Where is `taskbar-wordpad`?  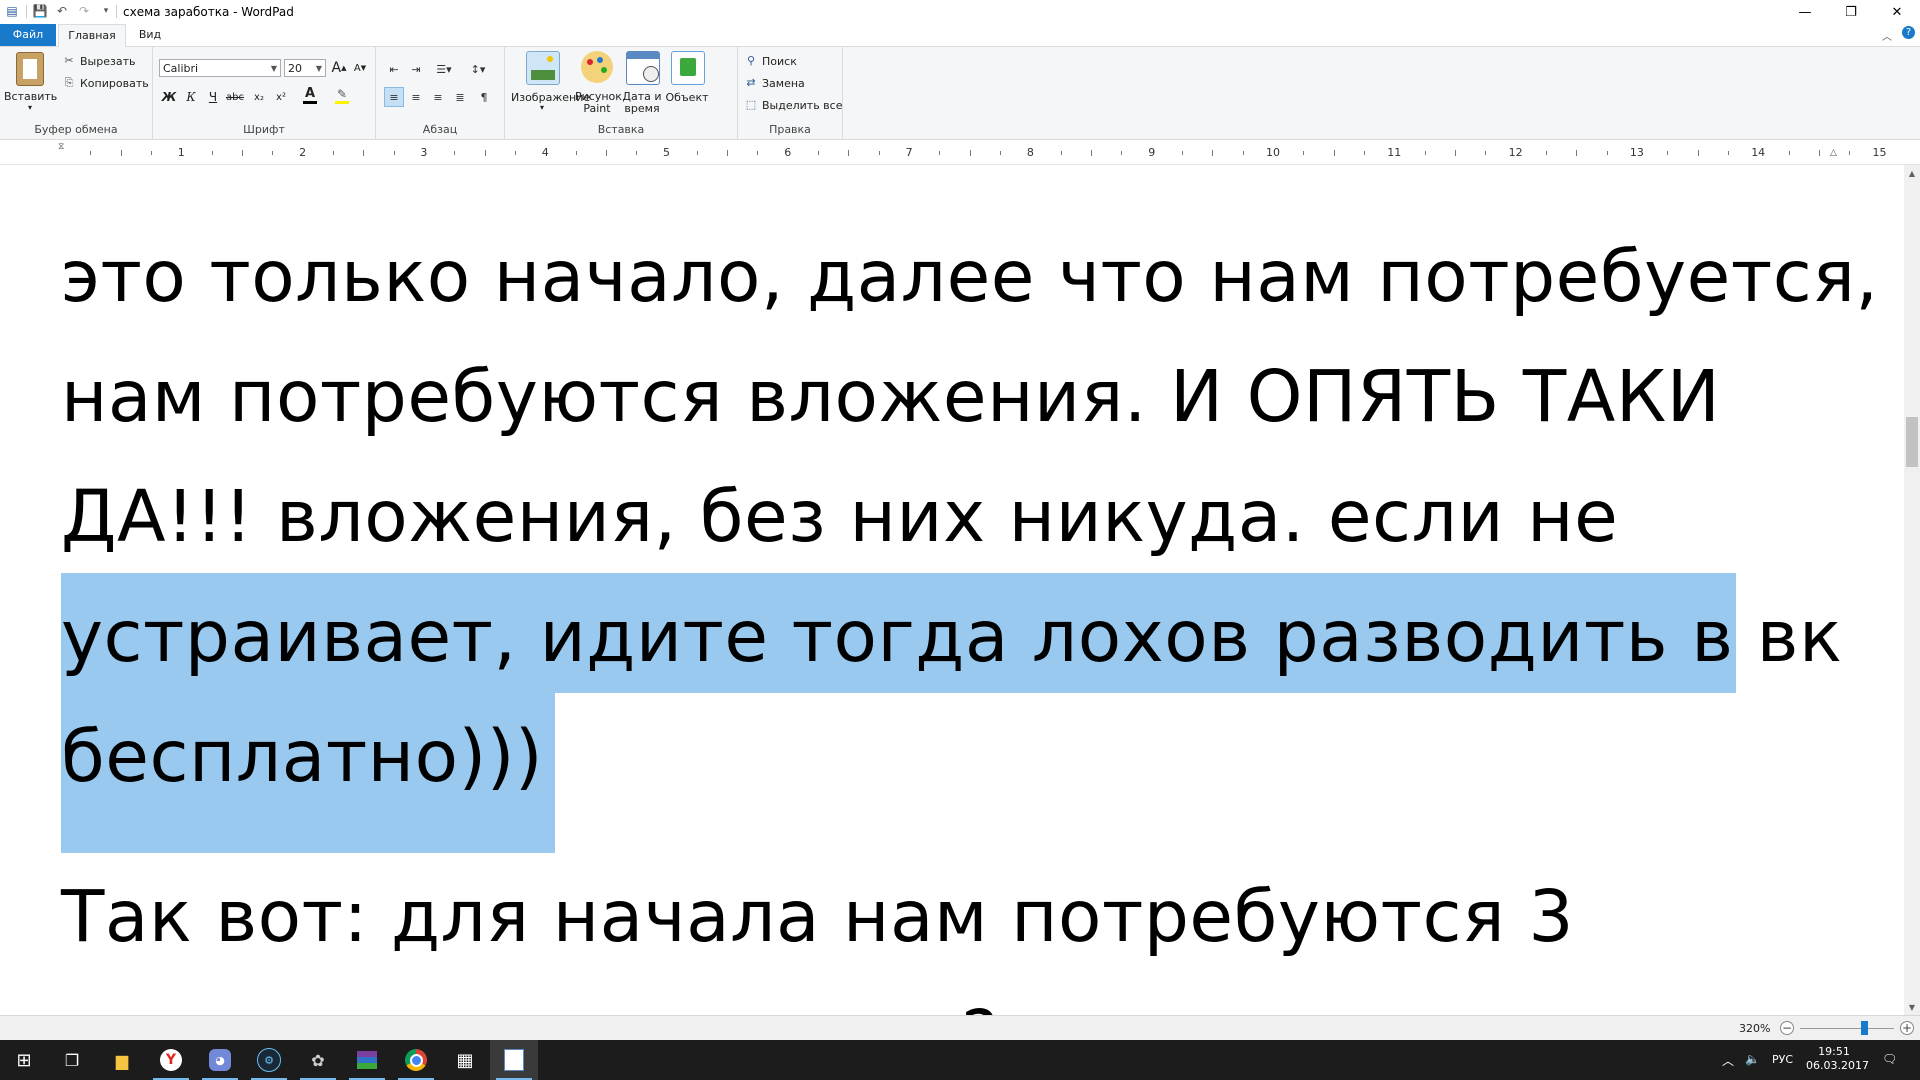
taskbar-wordpad is located at coordinates (514, 1060).